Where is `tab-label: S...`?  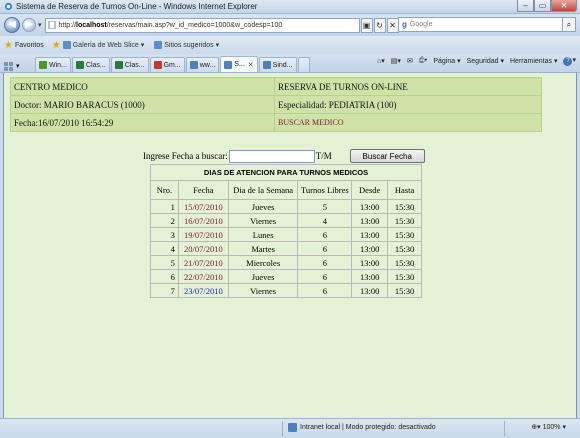
tab-label: S... is located at coordinates (239, 64).